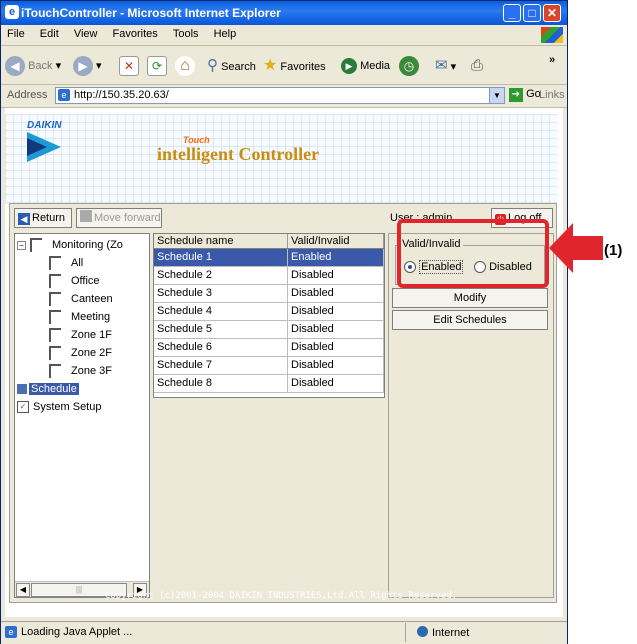 The height and width of the screenshot is (644, 637). Describe the element at coordinates (284, 632) in the screenshot. I see `status-bar: e Loading Java Applet ... Internet` at that location.